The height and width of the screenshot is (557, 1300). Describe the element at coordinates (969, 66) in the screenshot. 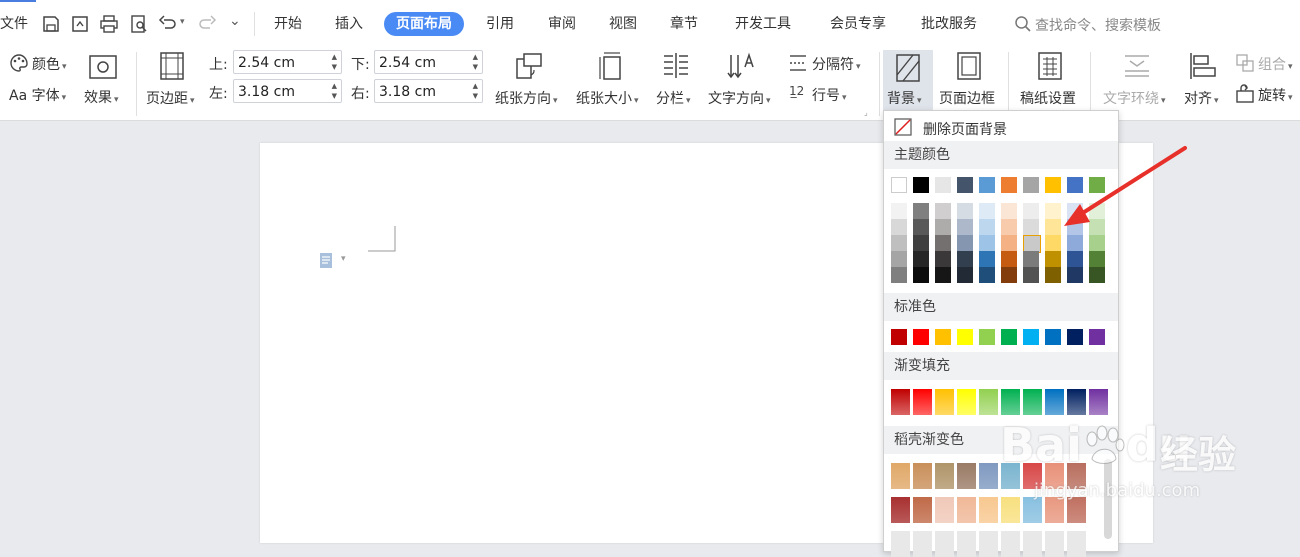

I see `page-border-icon` at that location.